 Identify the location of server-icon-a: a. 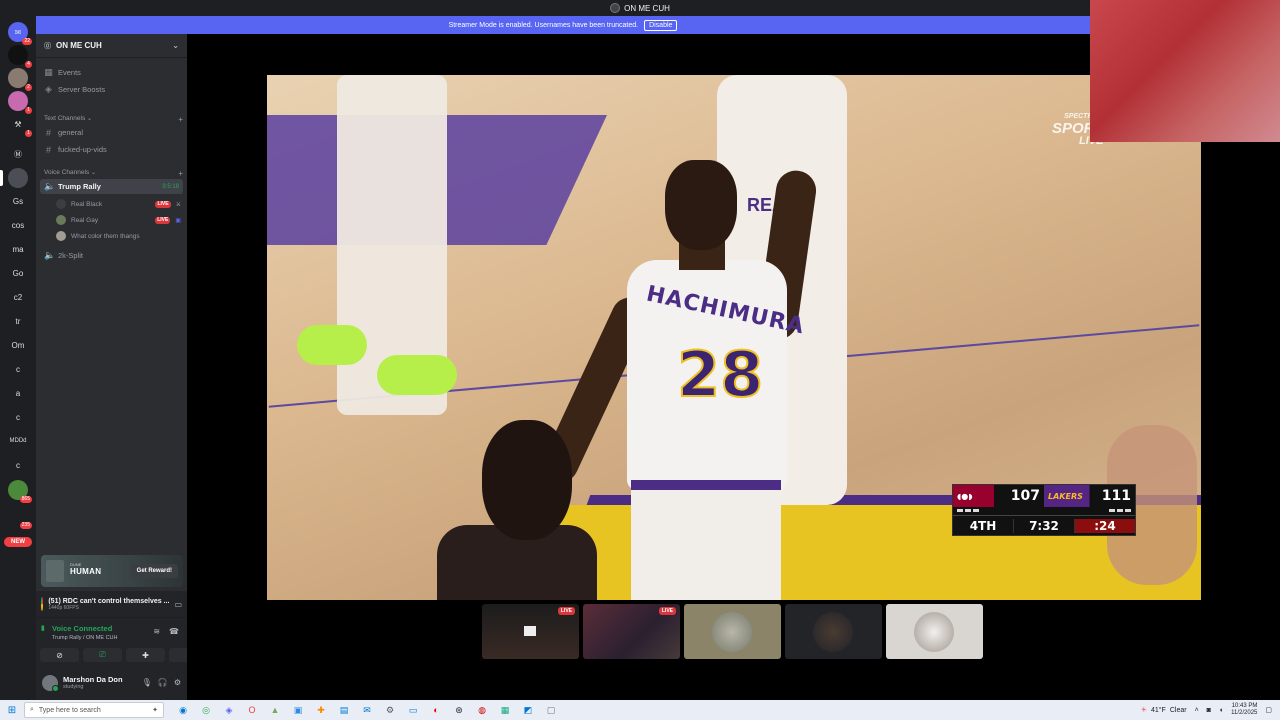
(18, 393).